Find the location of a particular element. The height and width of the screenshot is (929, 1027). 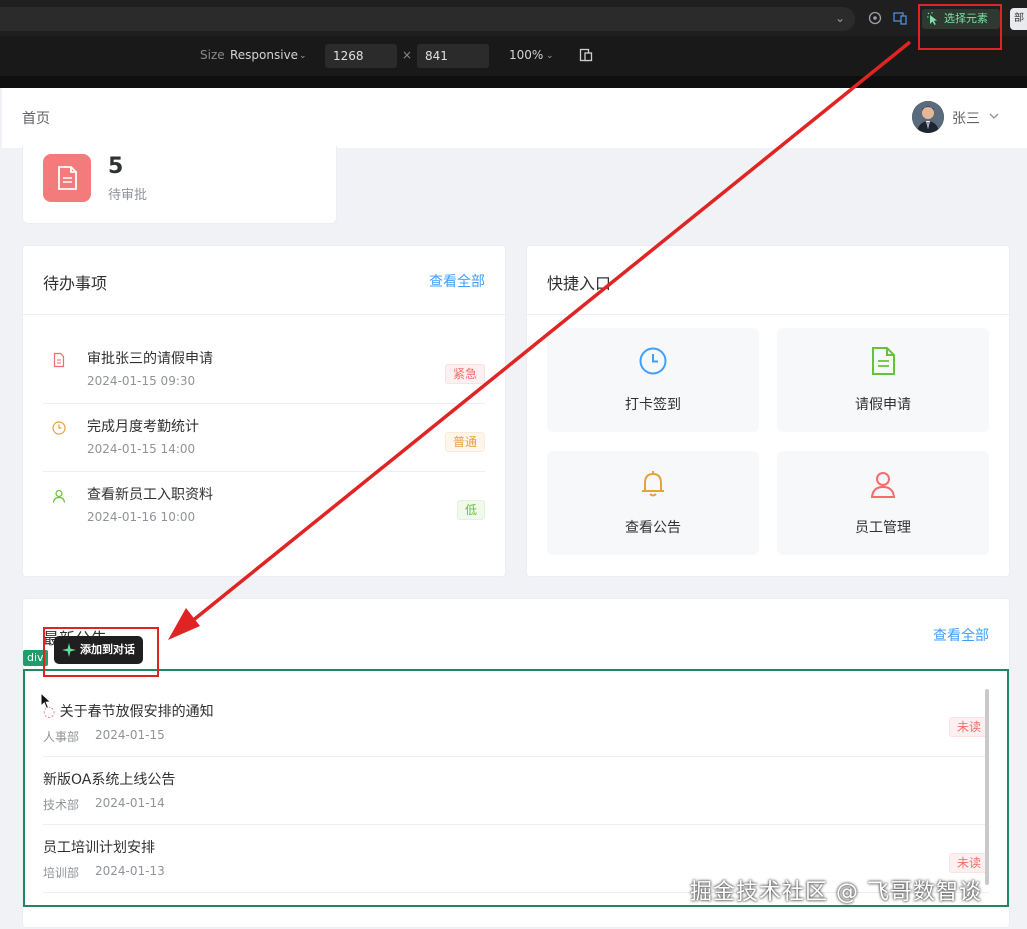

avatar is located at coordinates (928, 117).